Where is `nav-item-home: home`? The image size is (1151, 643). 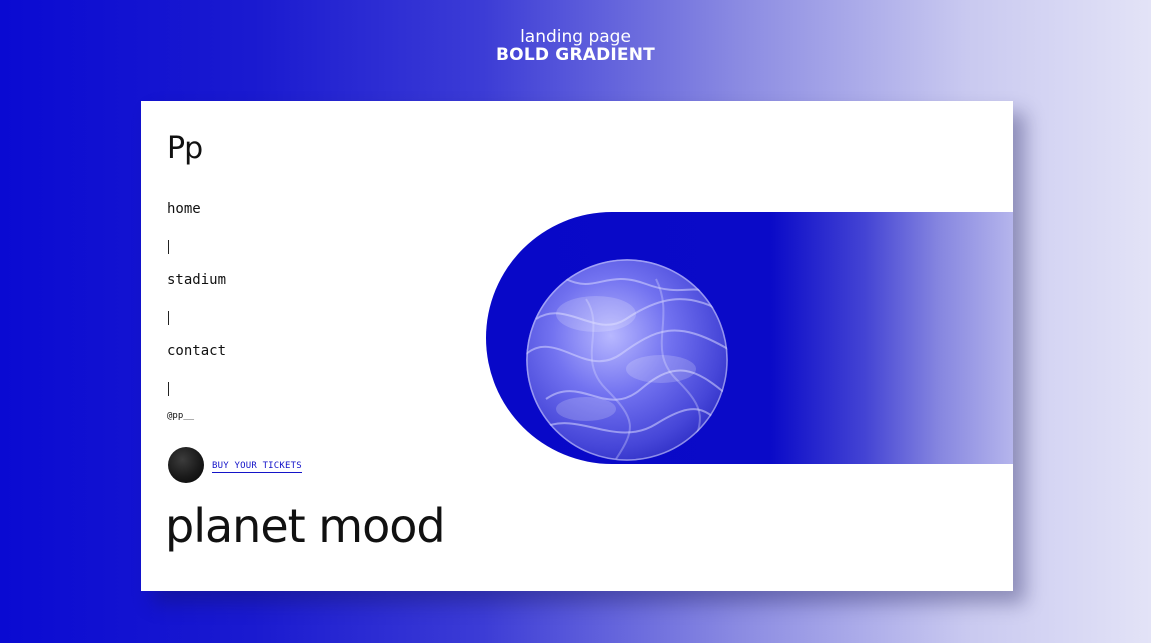
nav-item-home: home is located at coordinates (184, 209).